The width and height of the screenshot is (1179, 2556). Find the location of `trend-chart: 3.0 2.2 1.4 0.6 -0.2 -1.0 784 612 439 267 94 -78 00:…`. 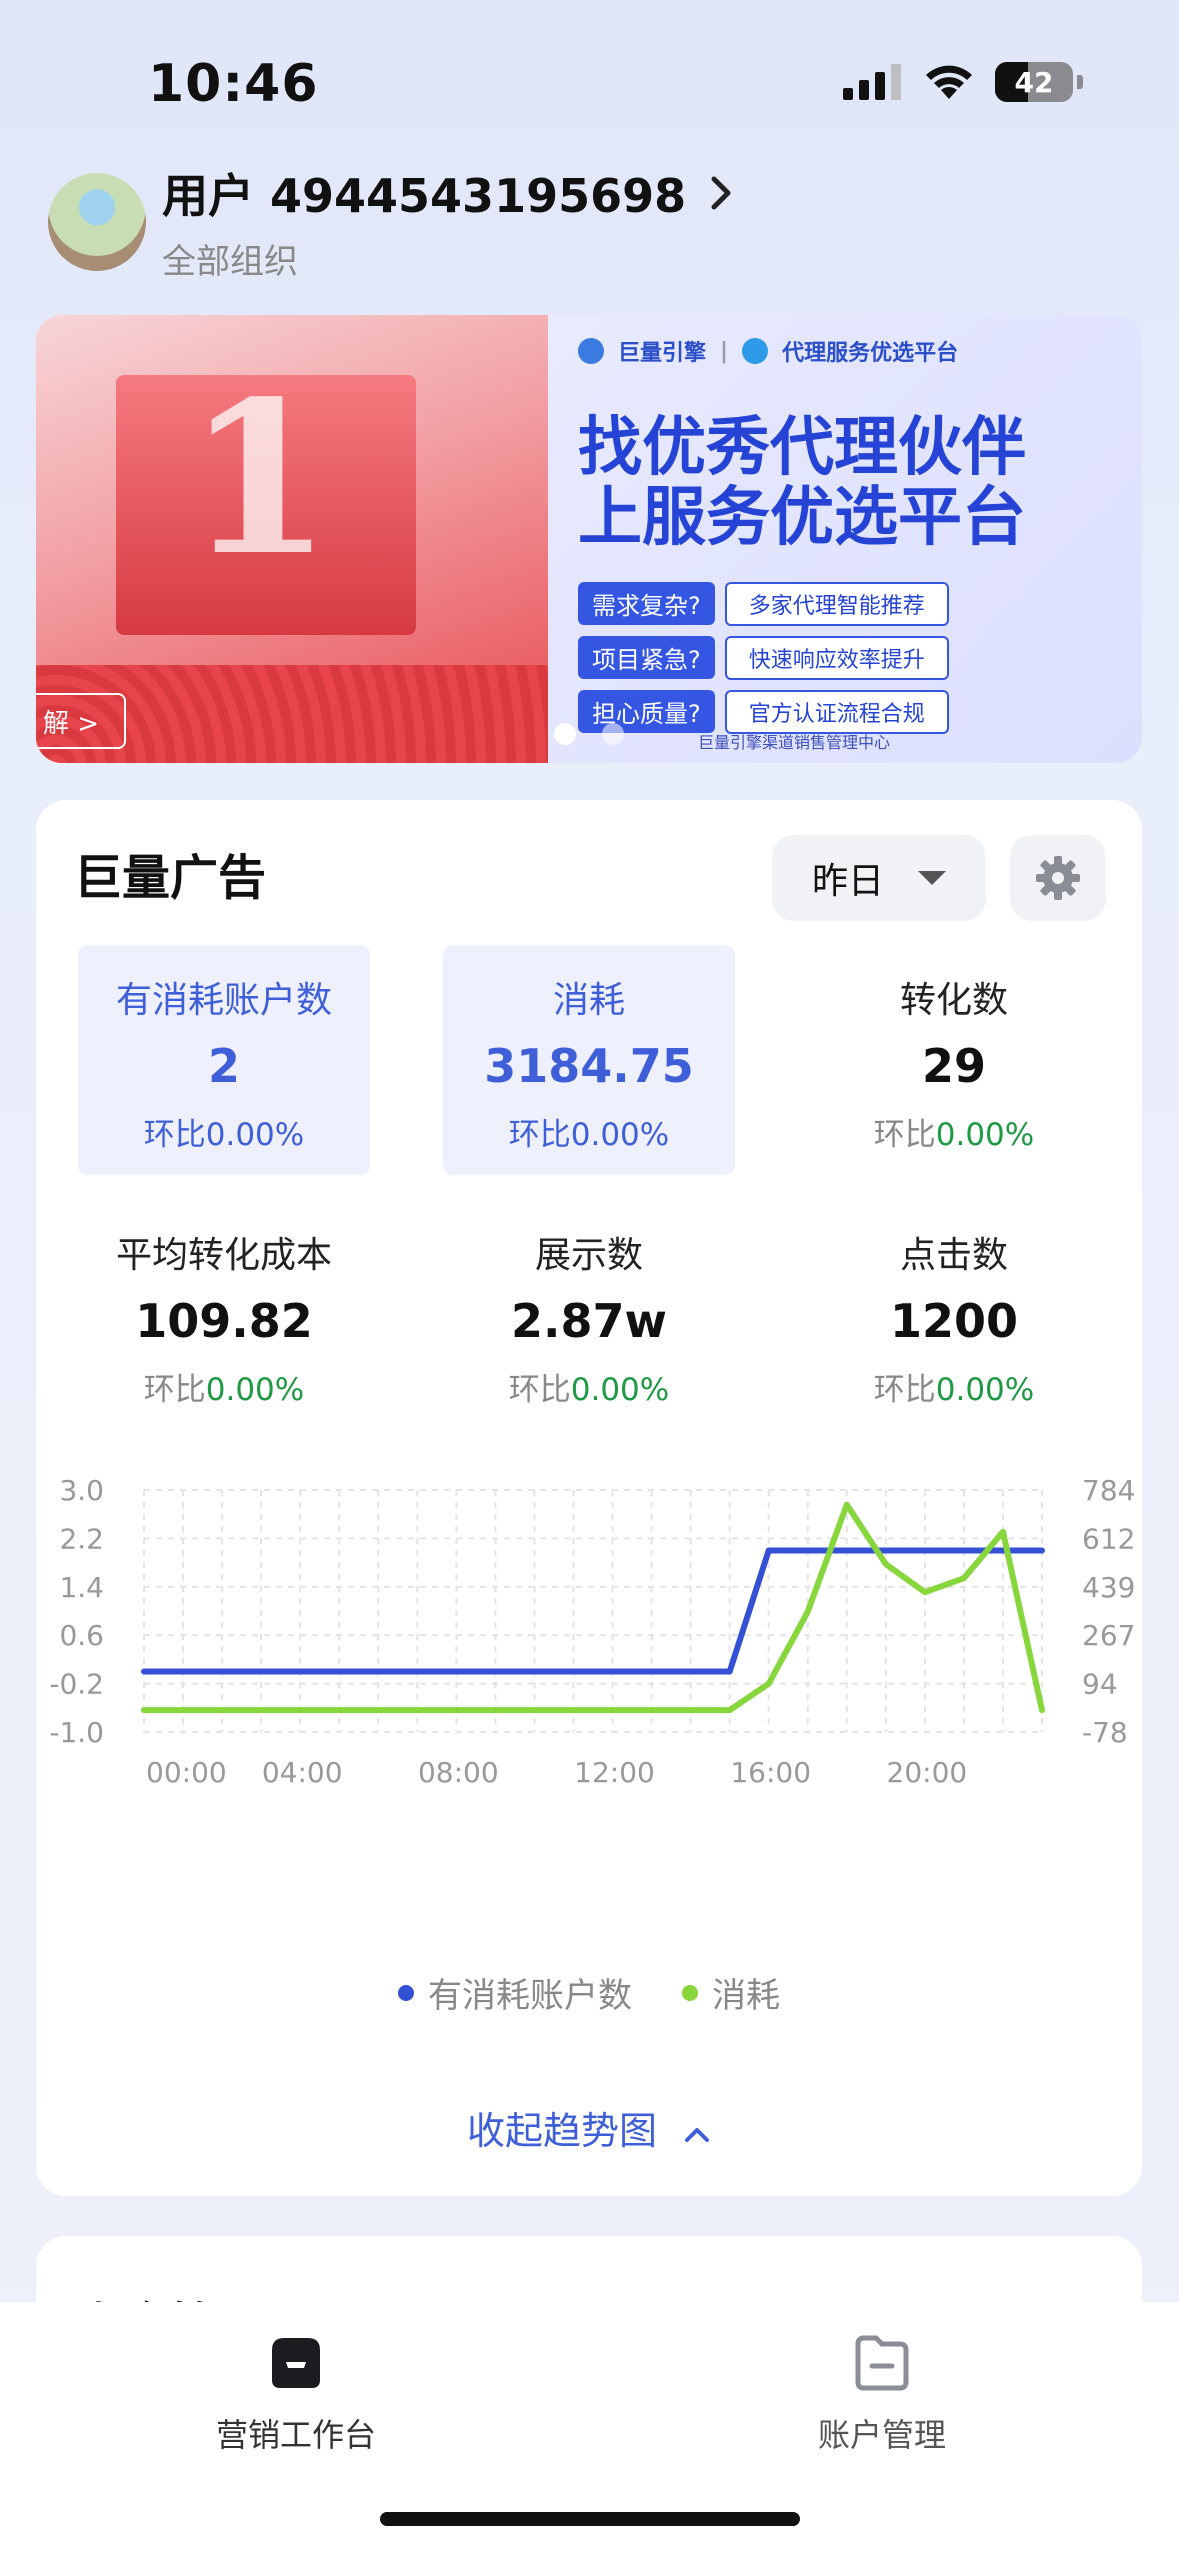

trend-chart: 3.0 2.2 1.4 0.6 -0.2 -1.0 784 612 439 267 94 -78 00:… is located at coordinates (589, 1640).